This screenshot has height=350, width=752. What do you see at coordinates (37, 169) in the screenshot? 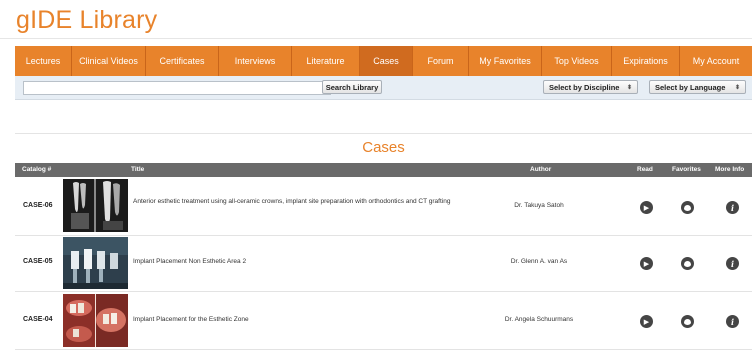
I see `col-catalog: Catalog #` at bounding box center [37, 169].